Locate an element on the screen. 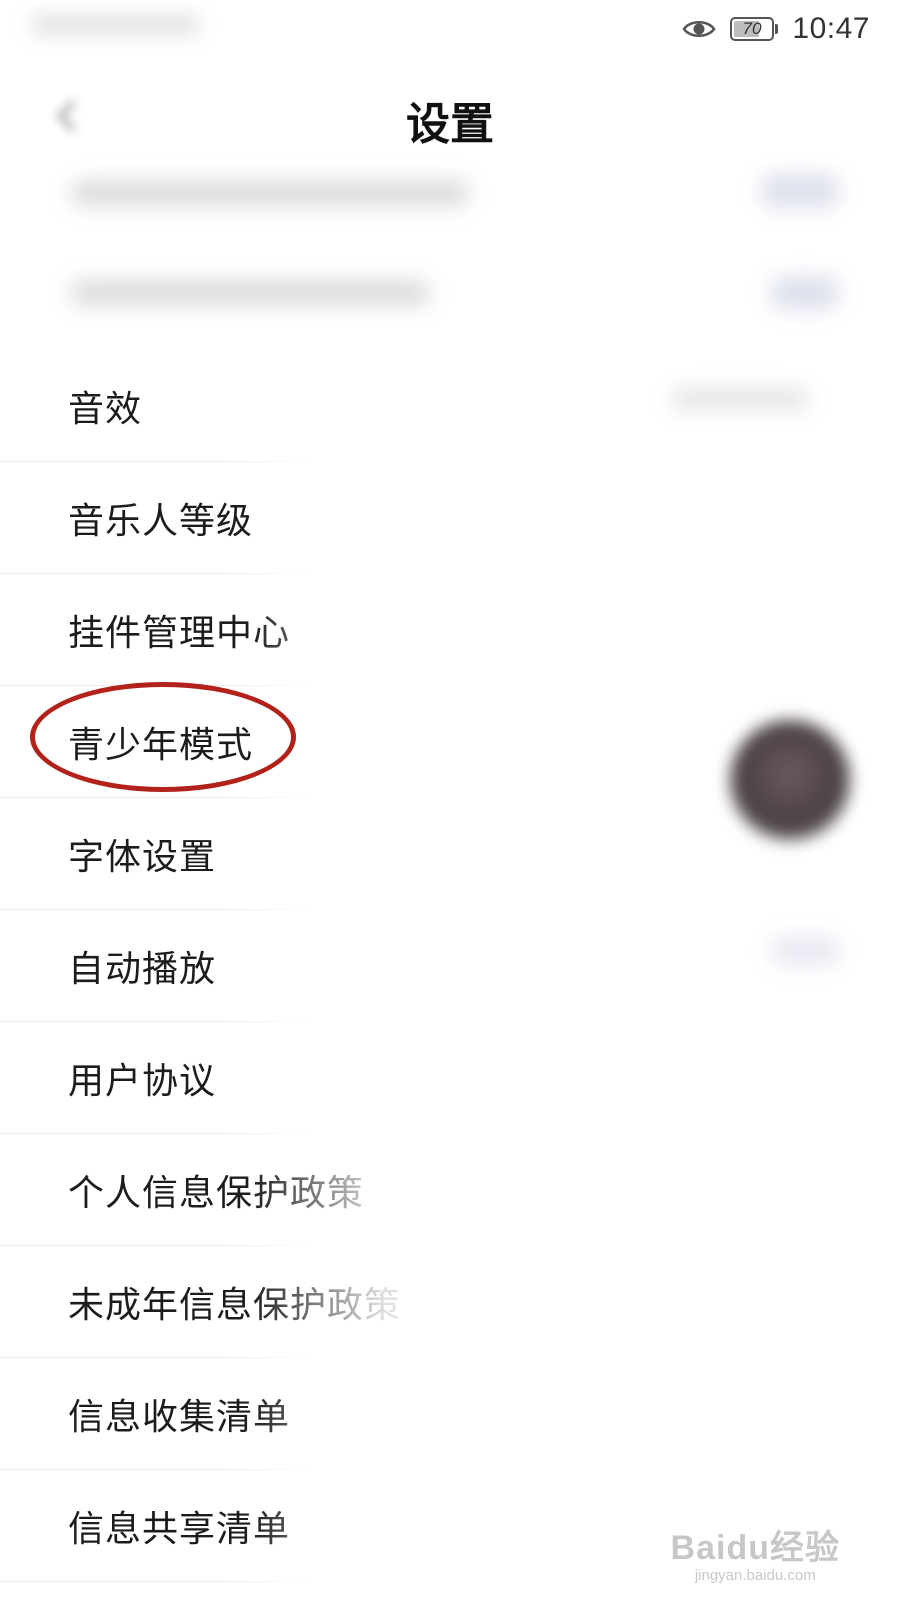  watermark-logo: Baidu经验 is located at coordinates (755, 1548).